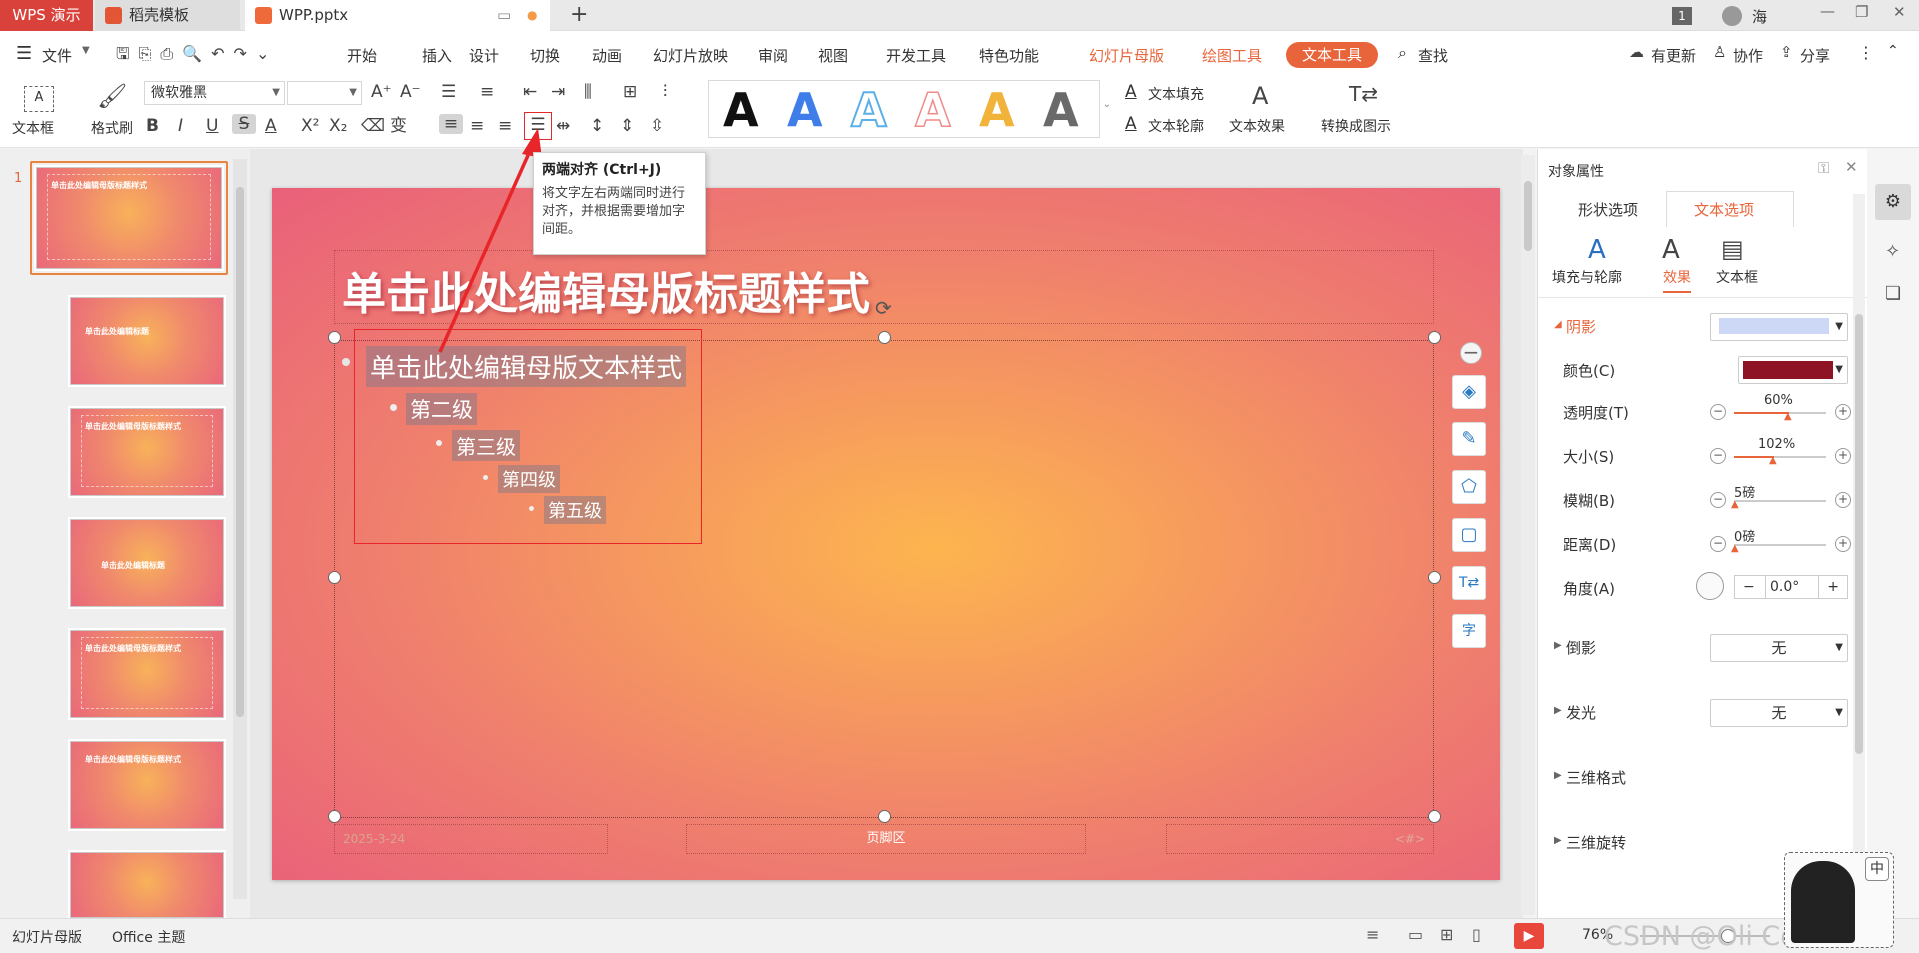 The width and height of the screenshot is (1919, 953). I want to click on angle-plus-icon: +, so click(1833, 587).